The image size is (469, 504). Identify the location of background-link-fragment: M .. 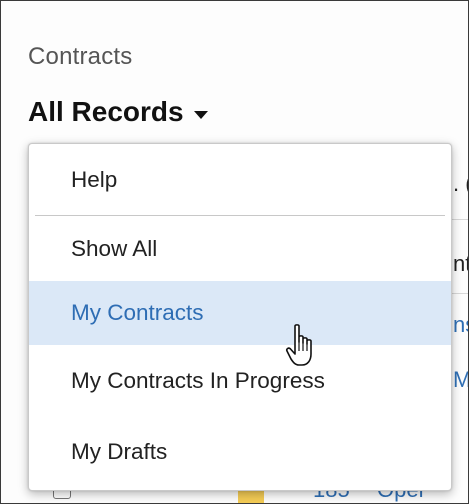
(460, 380).